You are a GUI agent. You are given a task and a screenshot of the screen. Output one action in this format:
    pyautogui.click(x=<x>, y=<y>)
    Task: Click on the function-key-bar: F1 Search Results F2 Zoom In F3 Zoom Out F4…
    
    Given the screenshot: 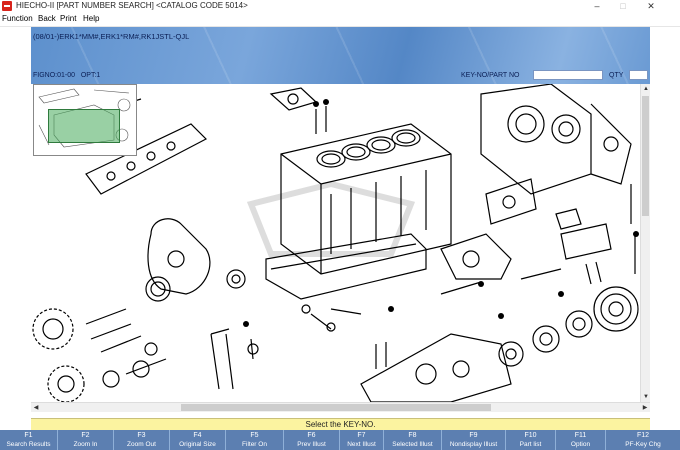 What is the action you would take?
    pyautogui.click(x=340, y=440)
    